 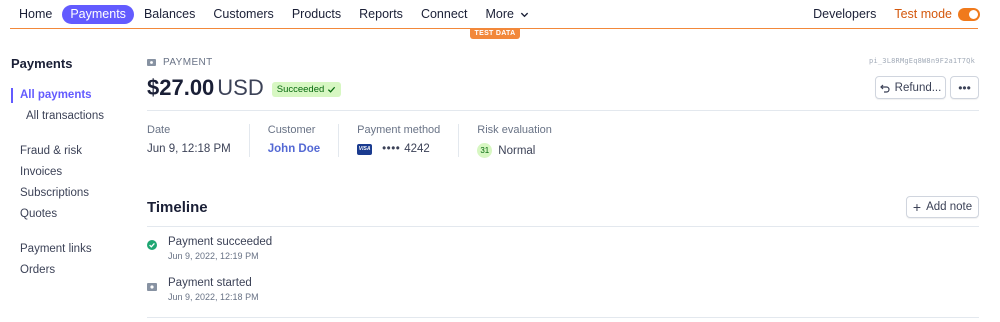 What do you see at coordinates (189, 149) in the screenshot?
I see `date-value: Jun 9, 12:18 PM` at bounding box center [189, 149].